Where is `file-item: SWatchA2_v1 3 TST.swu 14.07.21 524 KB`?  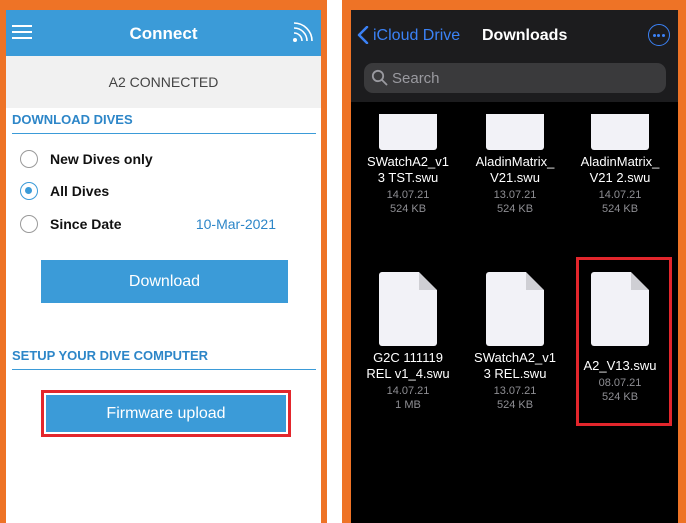 file-item: SWatchA2_v1 3 TST.swu 14.07.21 524 KB is located at coordinates (408, 165).